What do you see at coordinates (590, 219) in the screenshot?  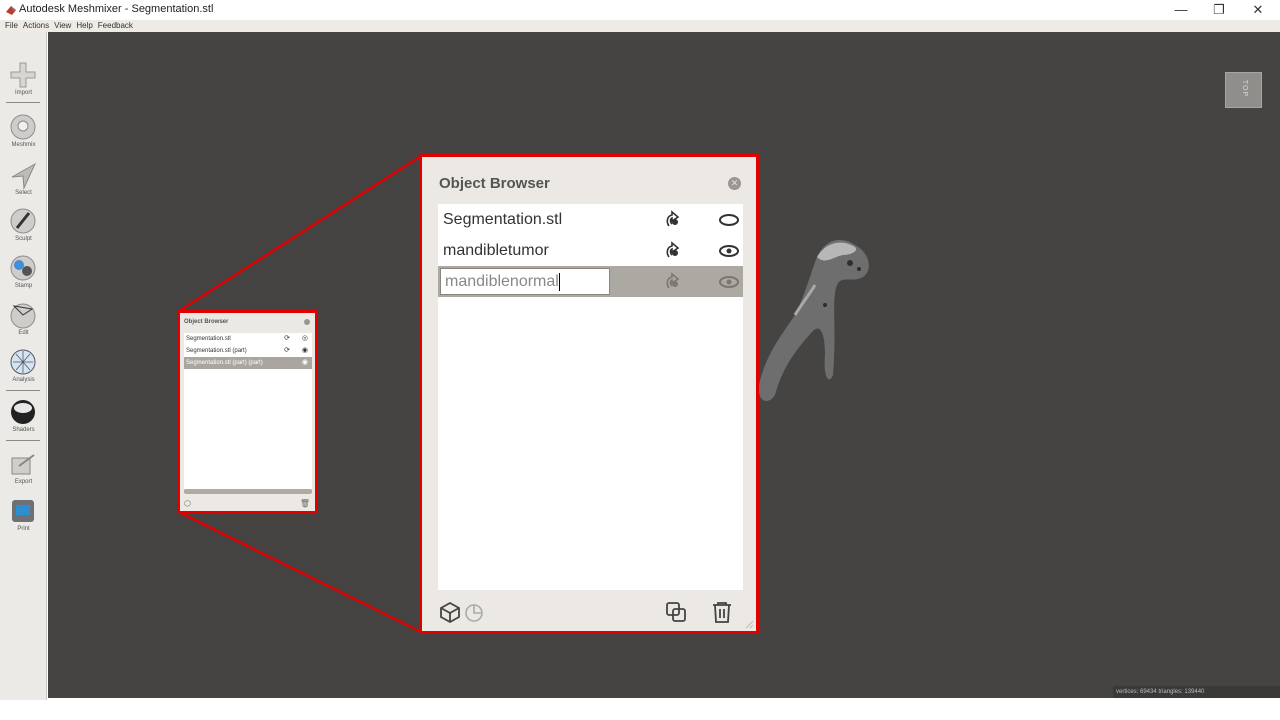 I see `object-row: Segmentation.stl` at bounding box center [590, 219].